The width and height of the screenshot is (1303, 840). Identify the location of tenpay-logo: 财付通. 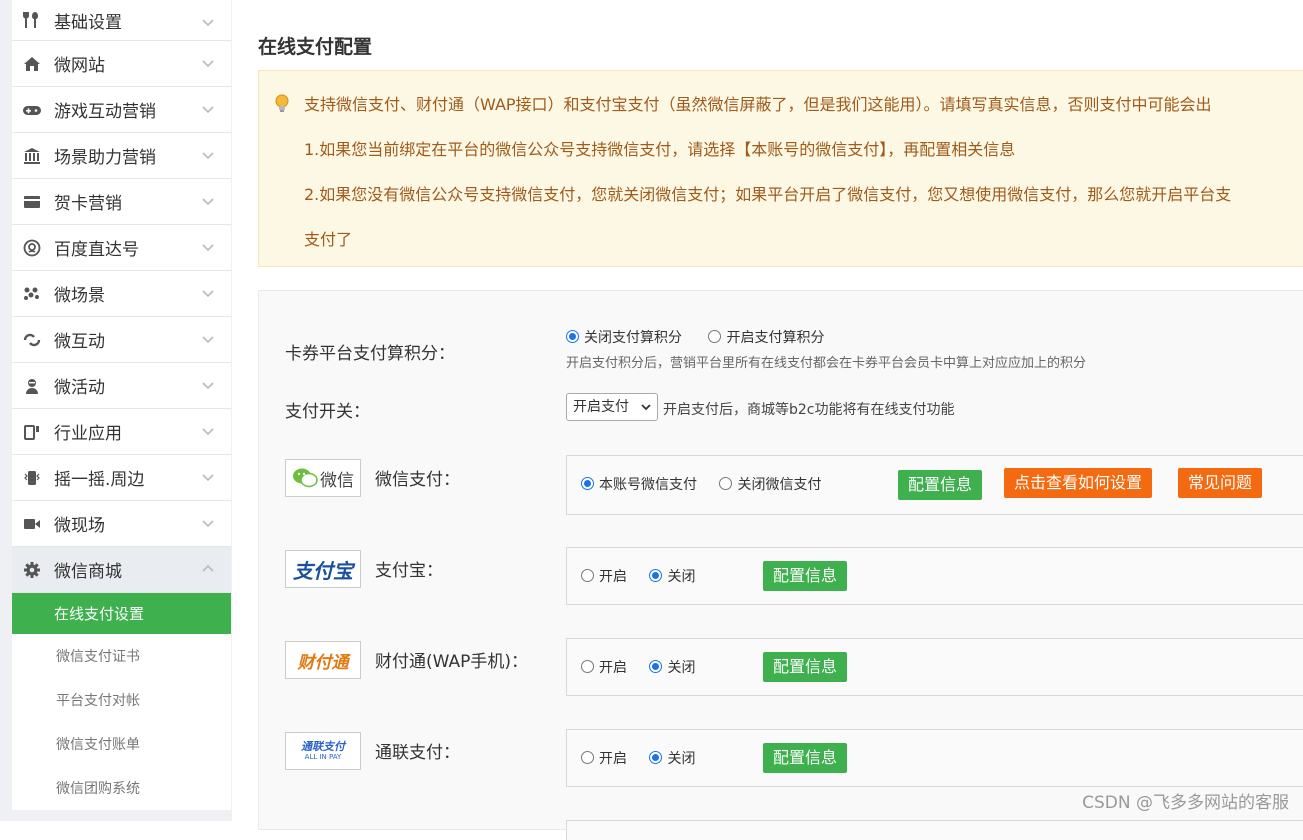
(323, 660).